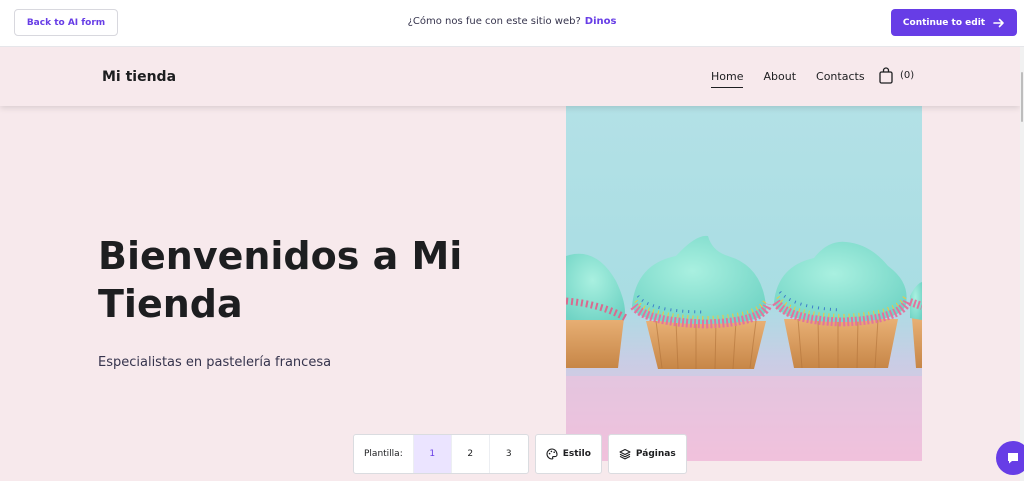  I want to click on template-selector: Plantilla: 1 2 3, so click(441, 454).